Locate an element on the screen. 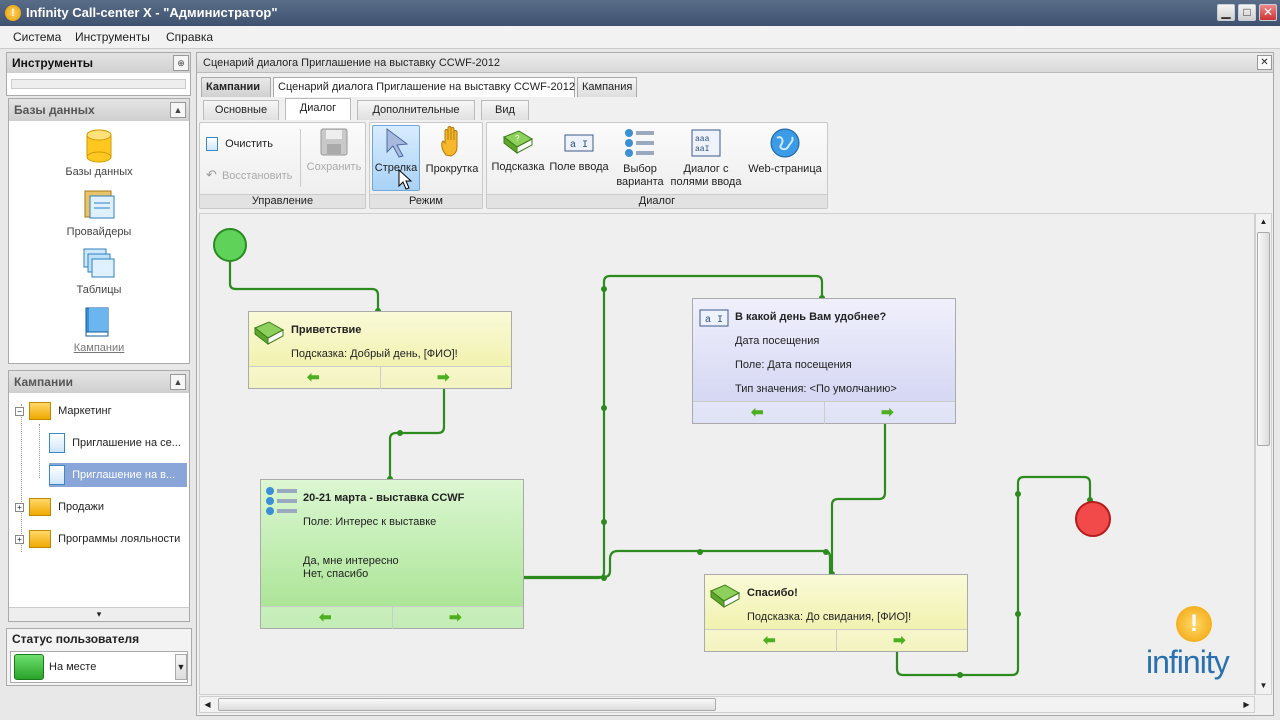 The image size is (1280, 720). vertical-scroll-thumb is located at coordinates (1263, 339).